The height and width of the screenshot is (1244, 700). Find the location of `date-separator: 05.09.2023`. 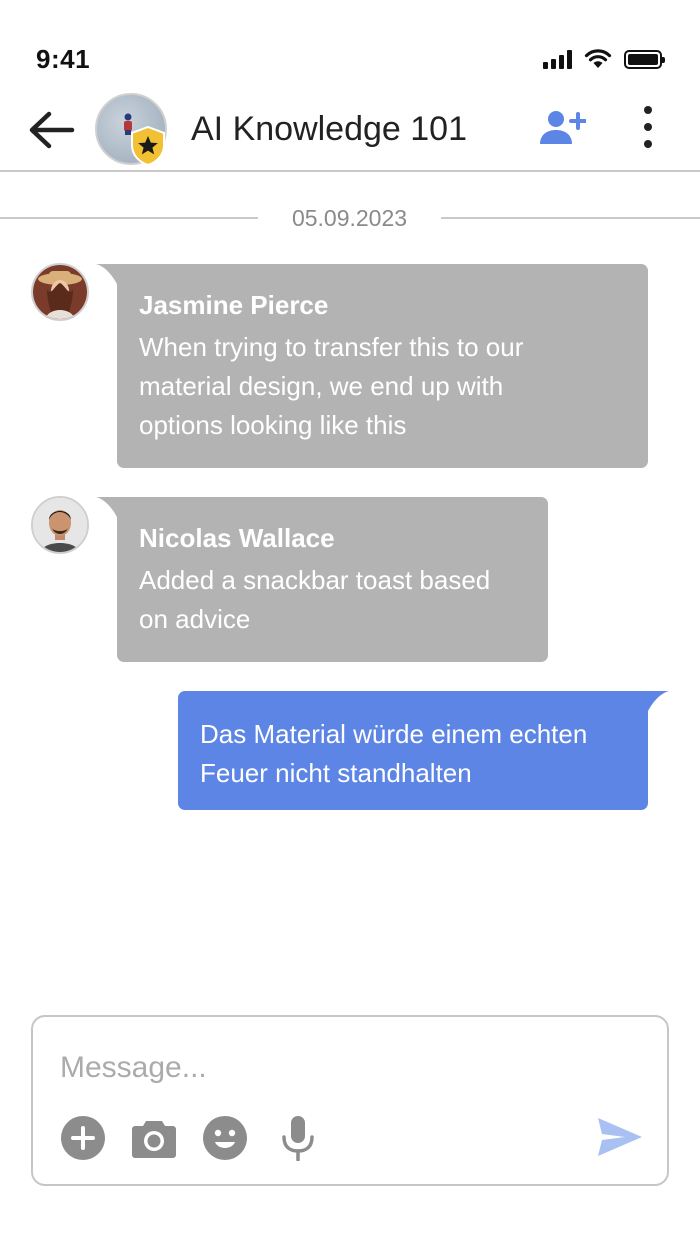

date-separator: 05.09.2023 is located at coordinates (350, 219).